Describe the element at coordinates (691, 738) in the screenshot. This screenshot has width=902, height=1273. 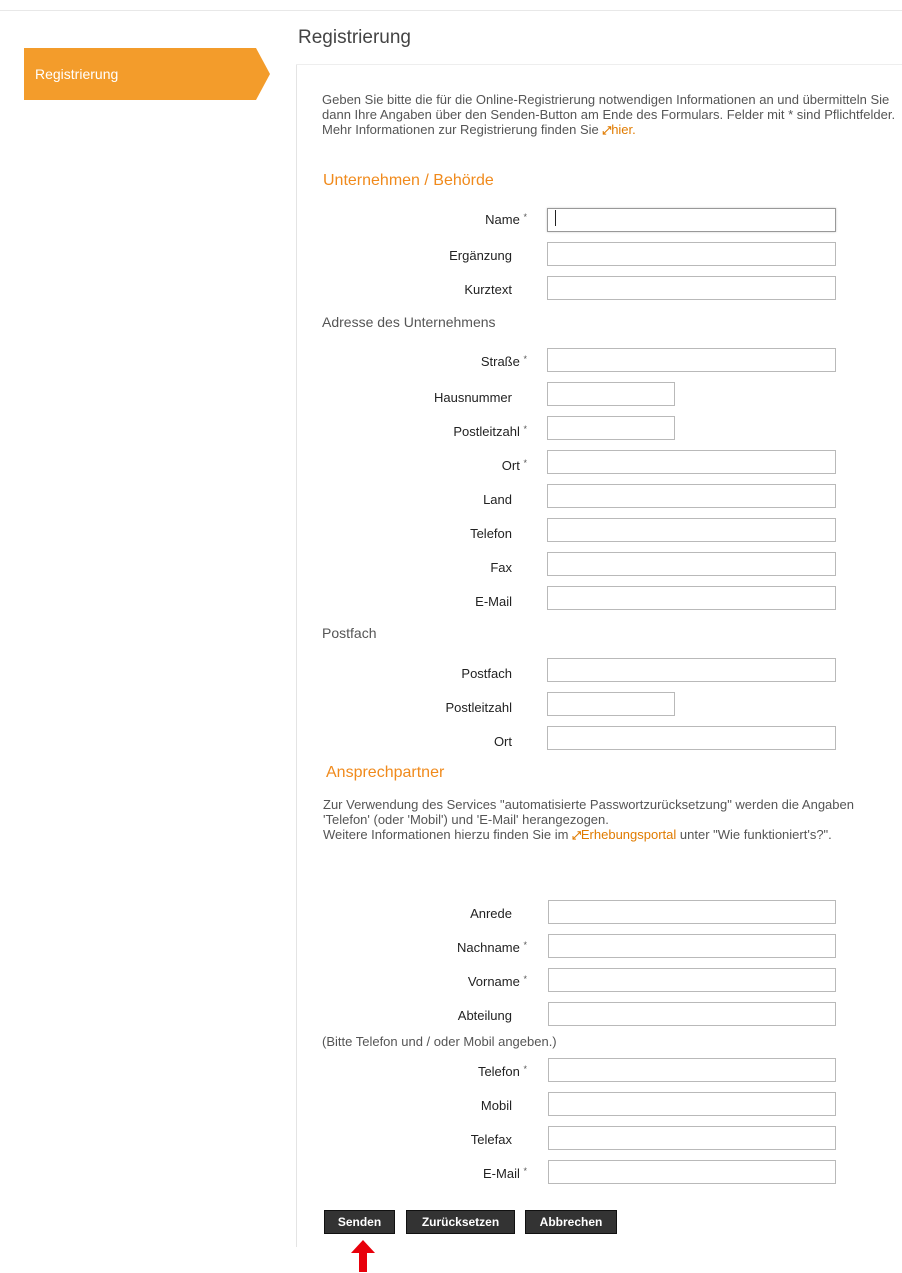
I see `postfach-ort-input` at that location.